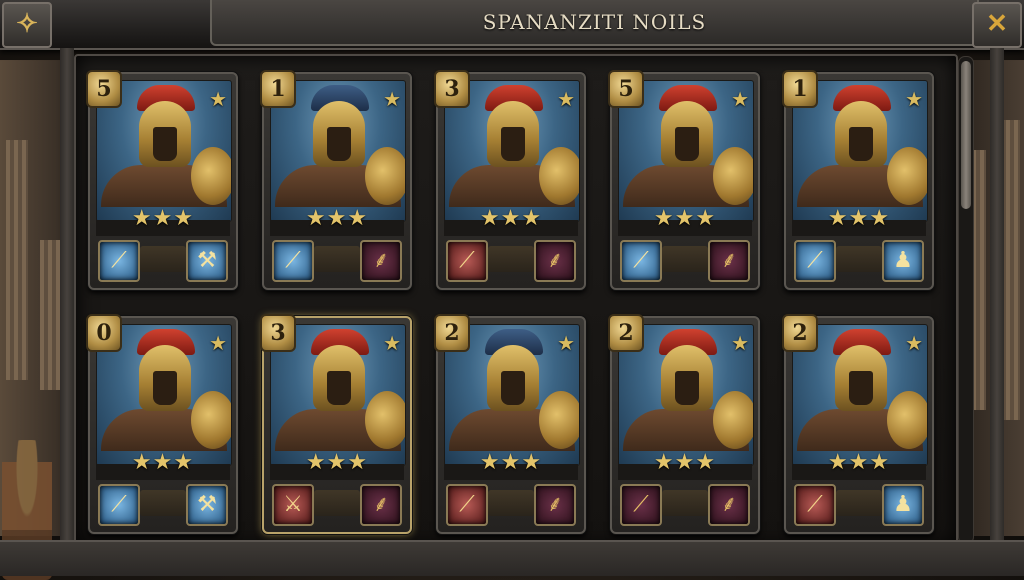 The width and height of the screenshot is (1024, 580). What do you see at coordinates (336, 180) in the screenshot?
I see `hero-card: ★ 1 ★★★ ⟋ ⸙` at bounding box center [336, 180].